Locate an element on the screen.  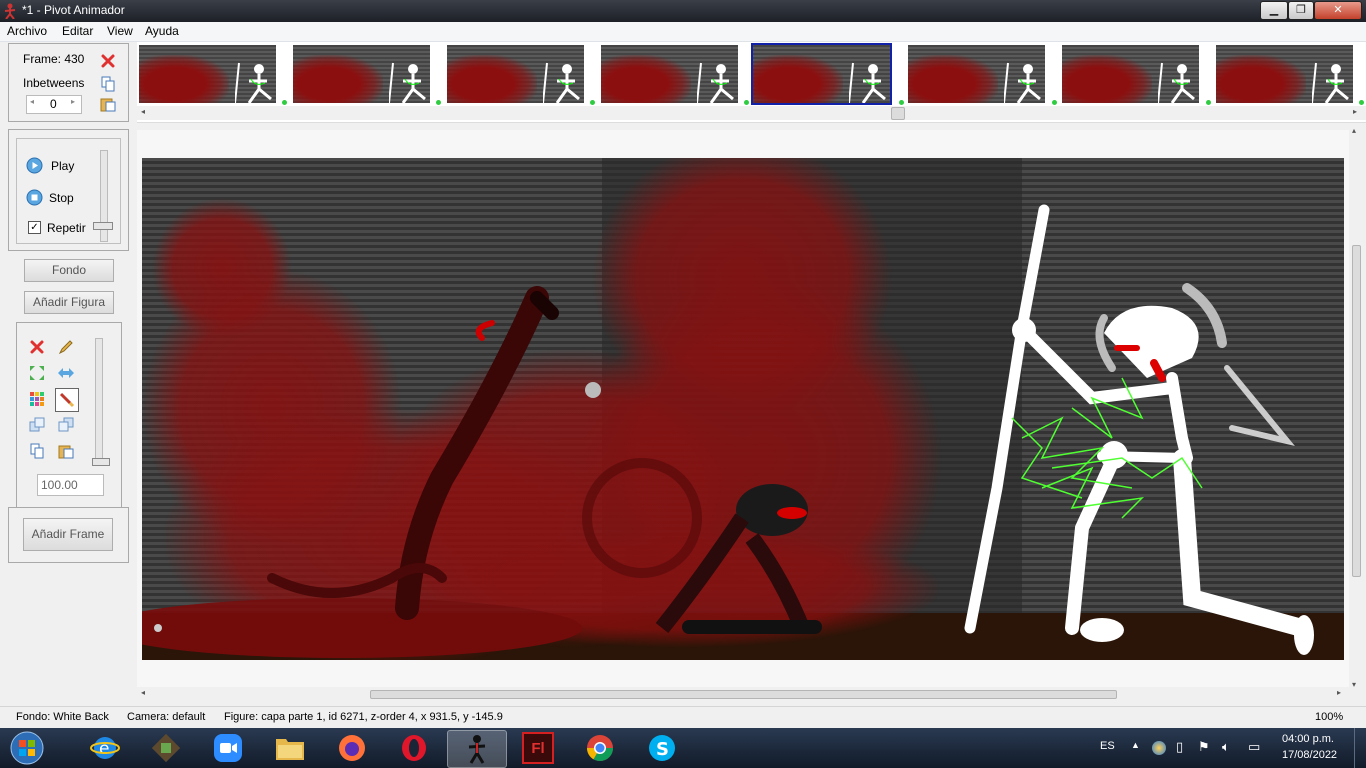
pencil-icon is located at coordinates (66, 347).